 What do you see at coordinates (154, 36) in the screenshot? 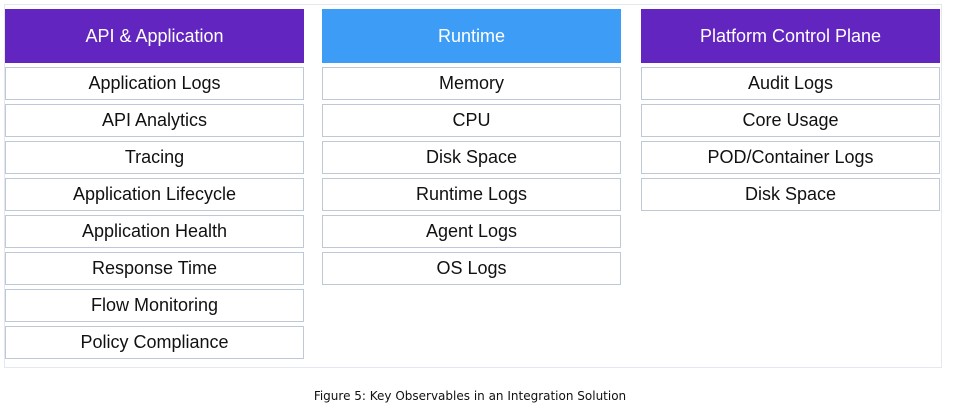
I see `column-header: API & Application` at bounding box center [154, 36].